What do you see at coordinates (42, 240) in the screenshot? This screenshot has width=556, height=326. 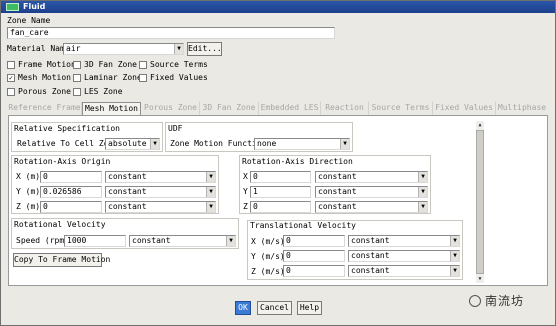 I see `speed-label: Speed (rpm)` at bounding box center [42, 240].